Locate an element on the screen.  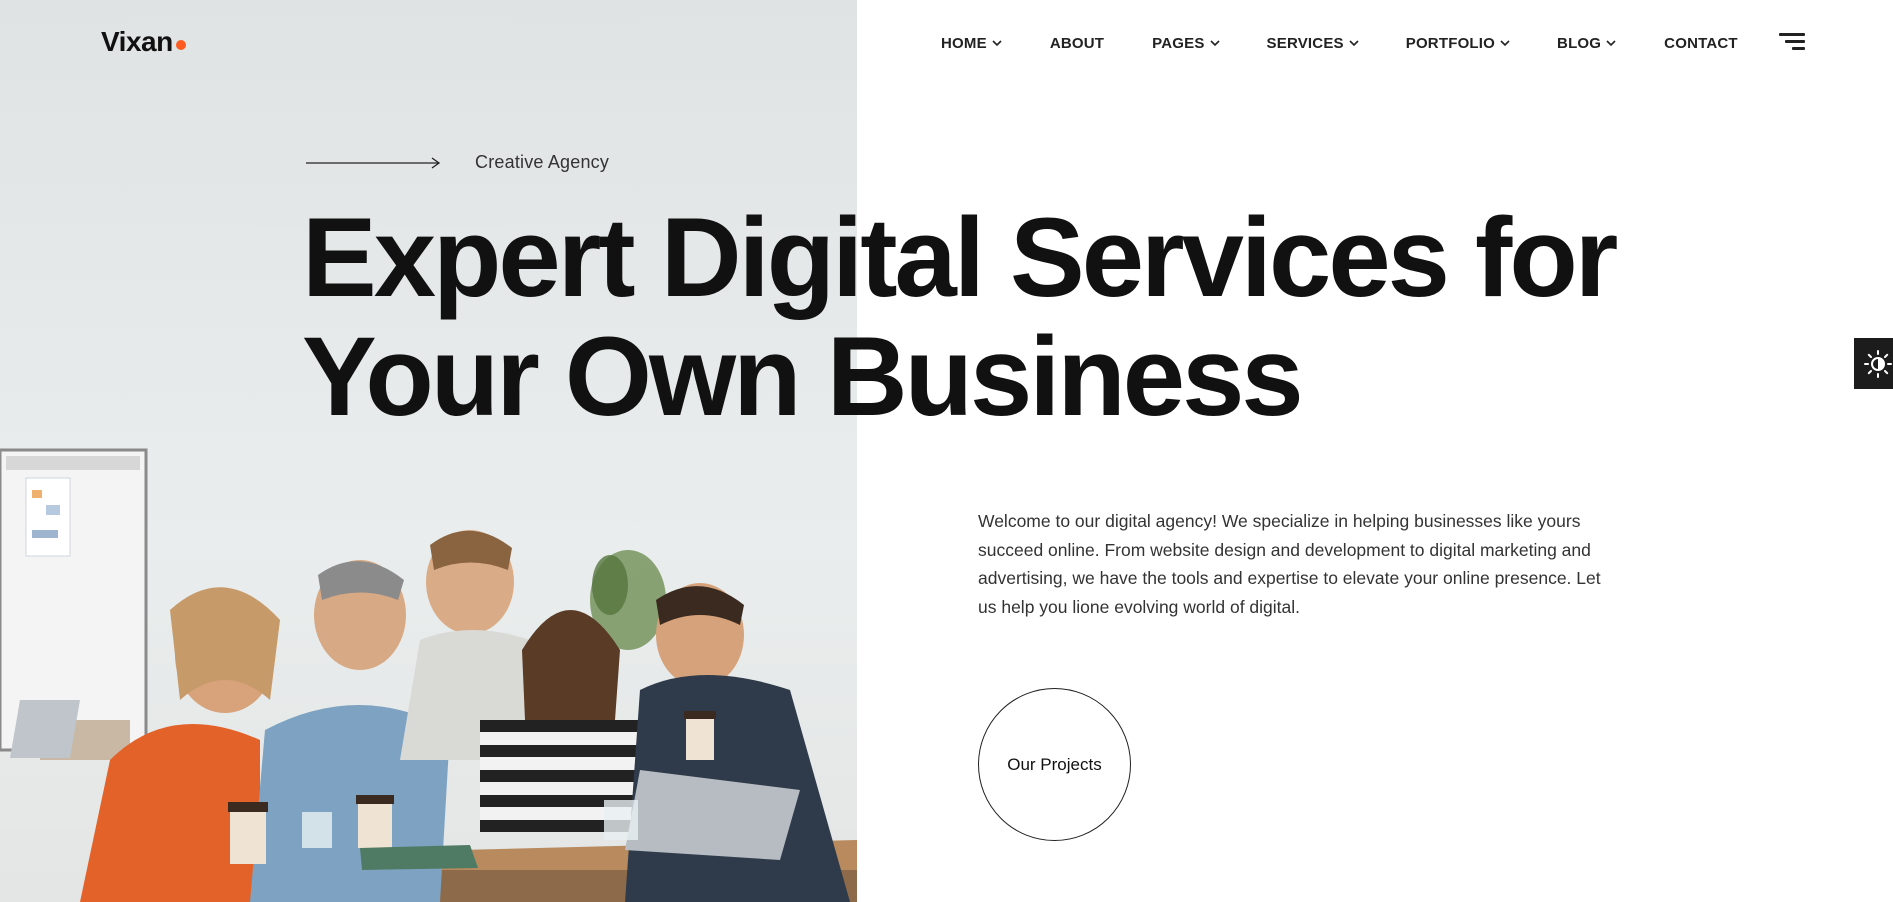
nav-item-blog: BLOG is located at coordinates (1586, 43).